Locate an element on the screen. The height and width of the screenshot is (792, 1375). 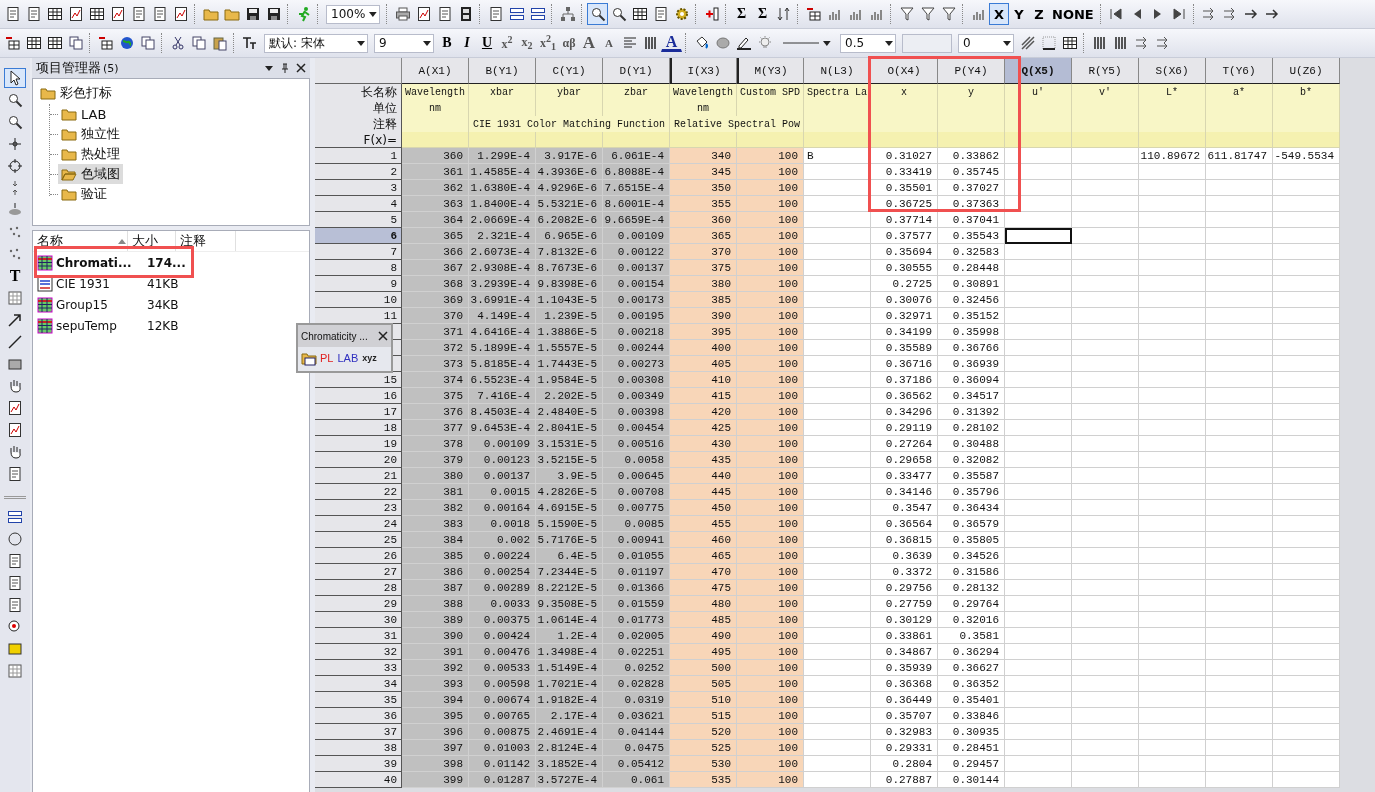
row-header: 22 is located at coordinates (358, 492).